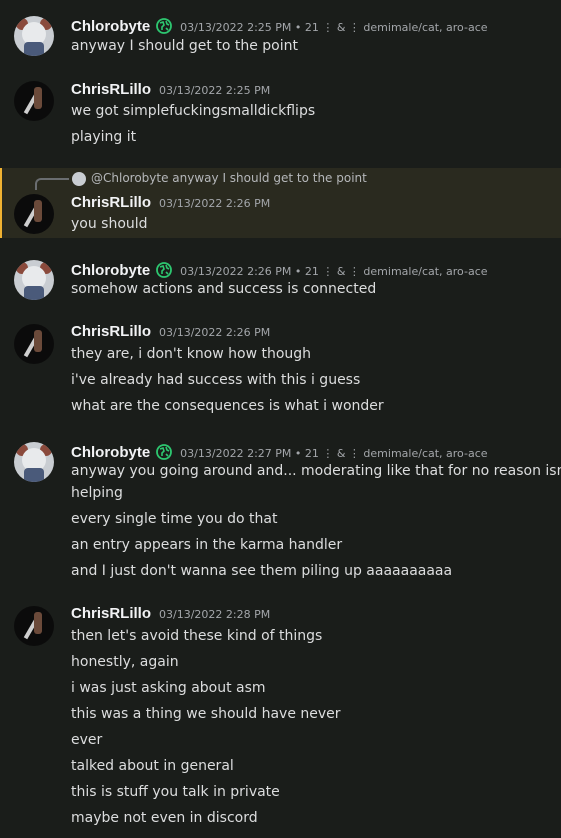 This screenshot has width=561, height=838. I want to click on reply-connector, so click(52, 184).